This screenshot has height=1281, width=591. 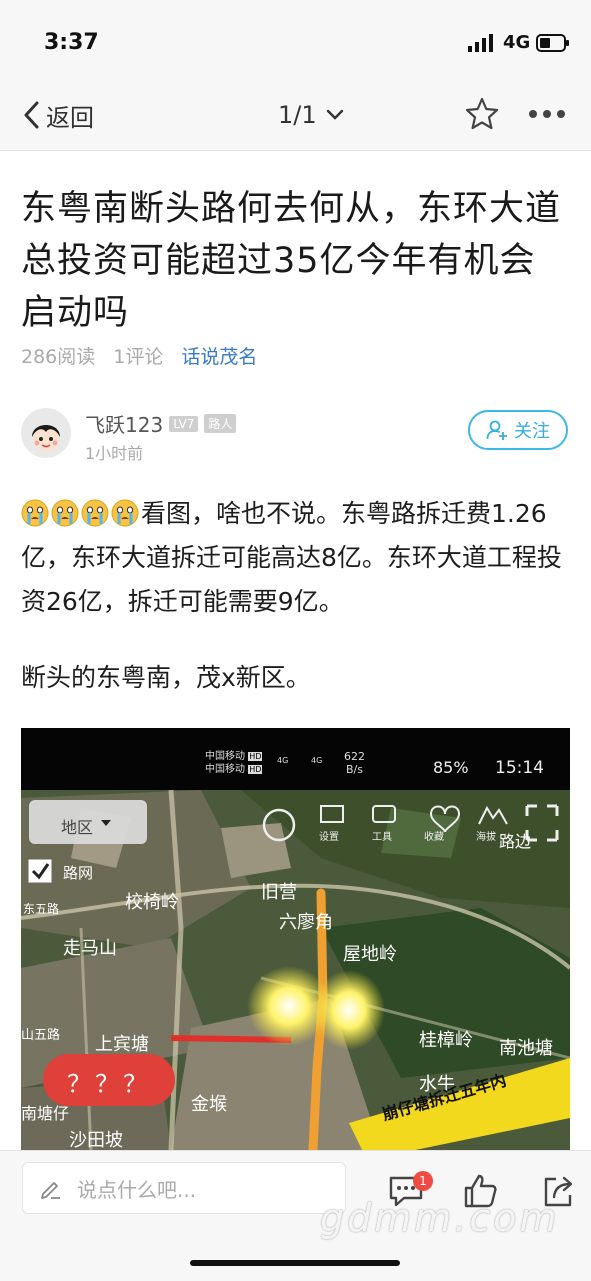 I want to click on place-label: 上宾塘, so click(x=122, y=1044).